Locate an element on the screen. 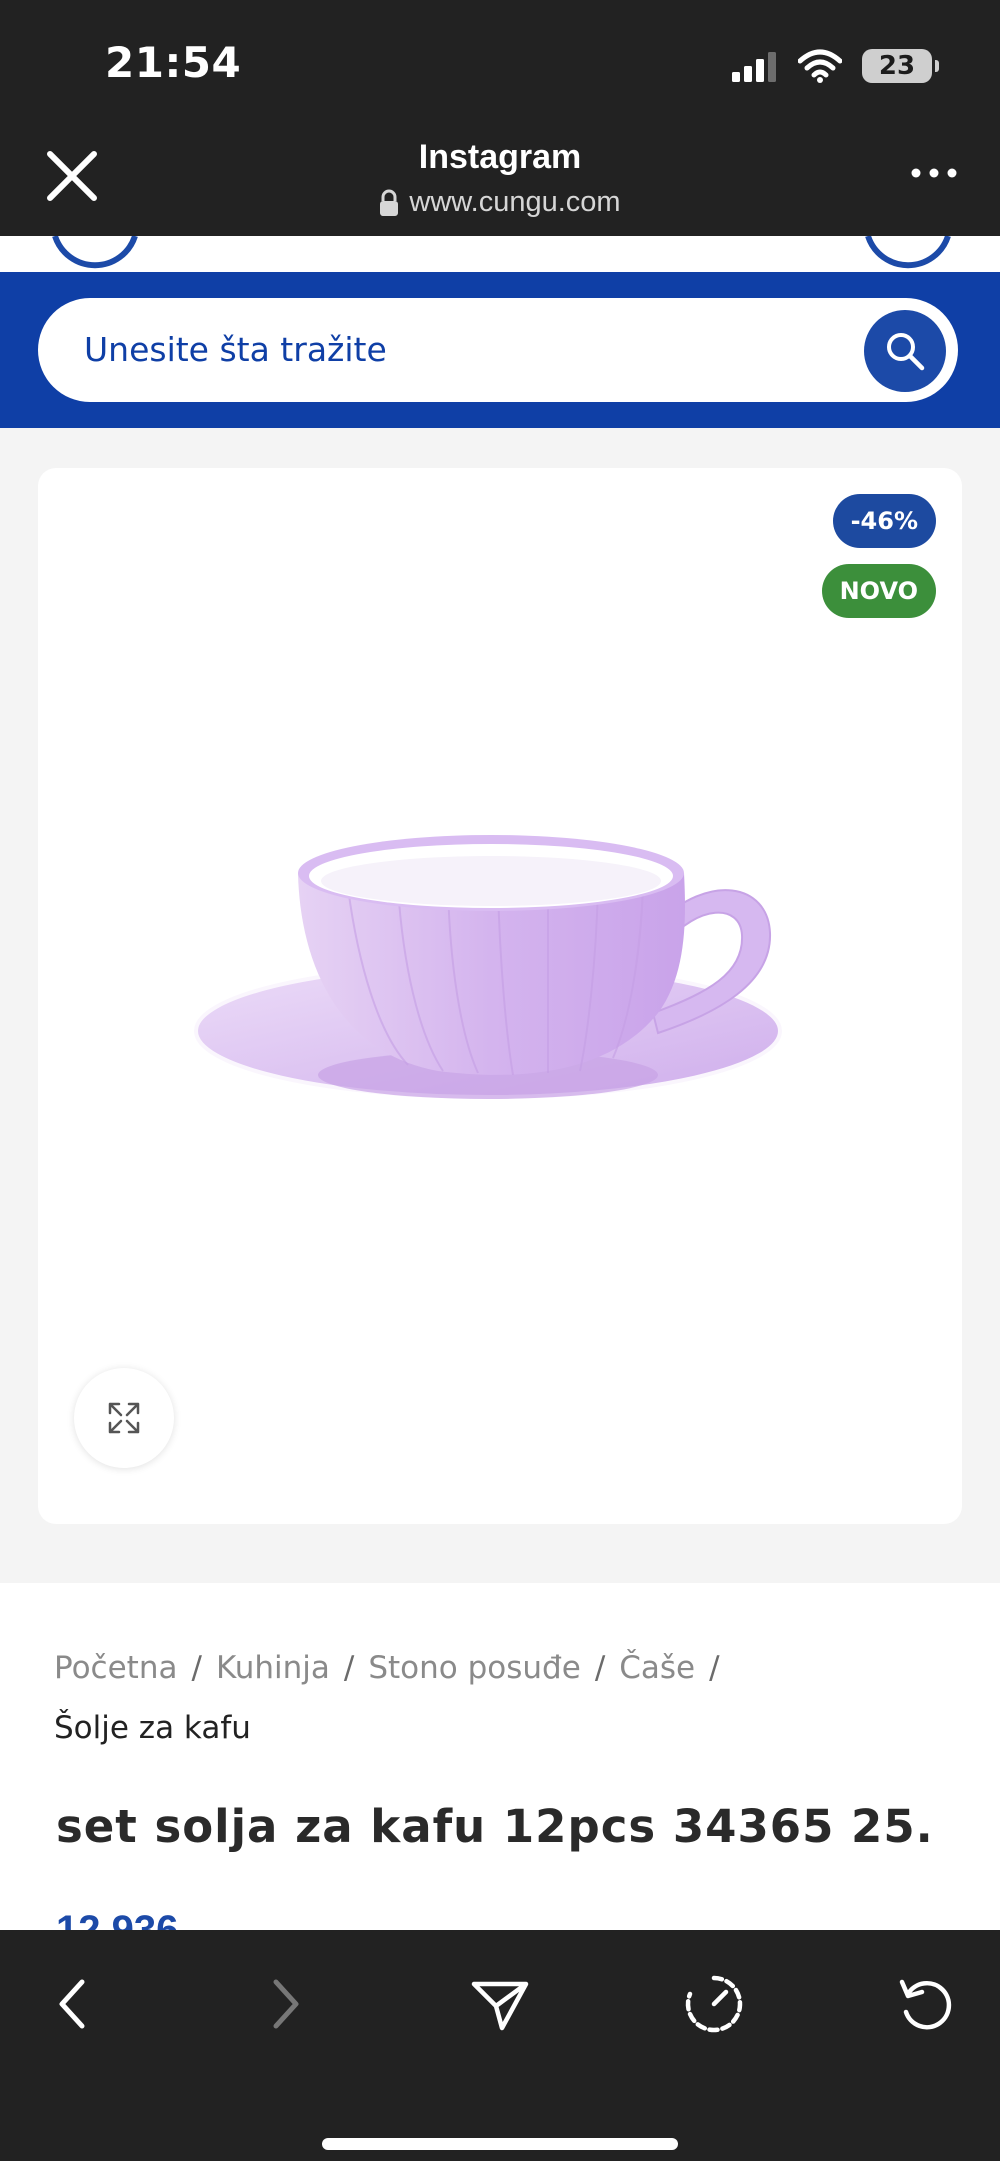  back-icon is located at coordinates (72, 2004).